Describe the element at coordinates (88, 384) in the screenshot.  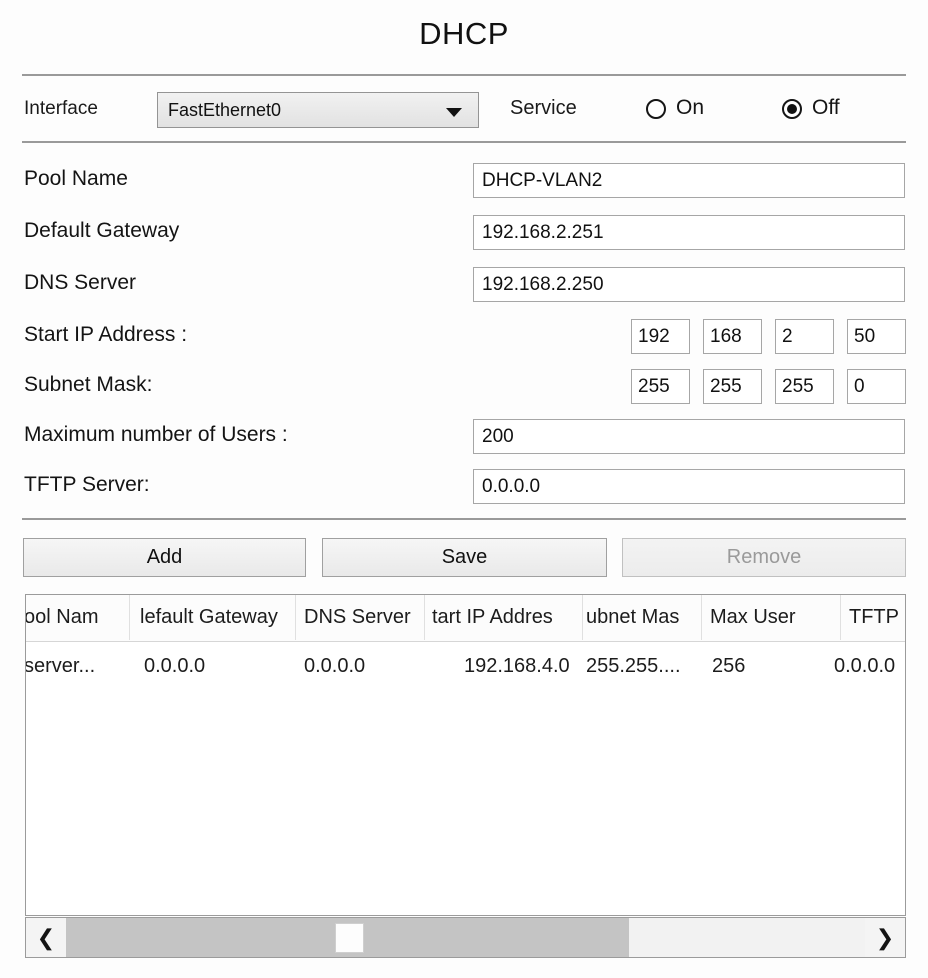
I see `form-field-label: Subnet Mask:` at that location.